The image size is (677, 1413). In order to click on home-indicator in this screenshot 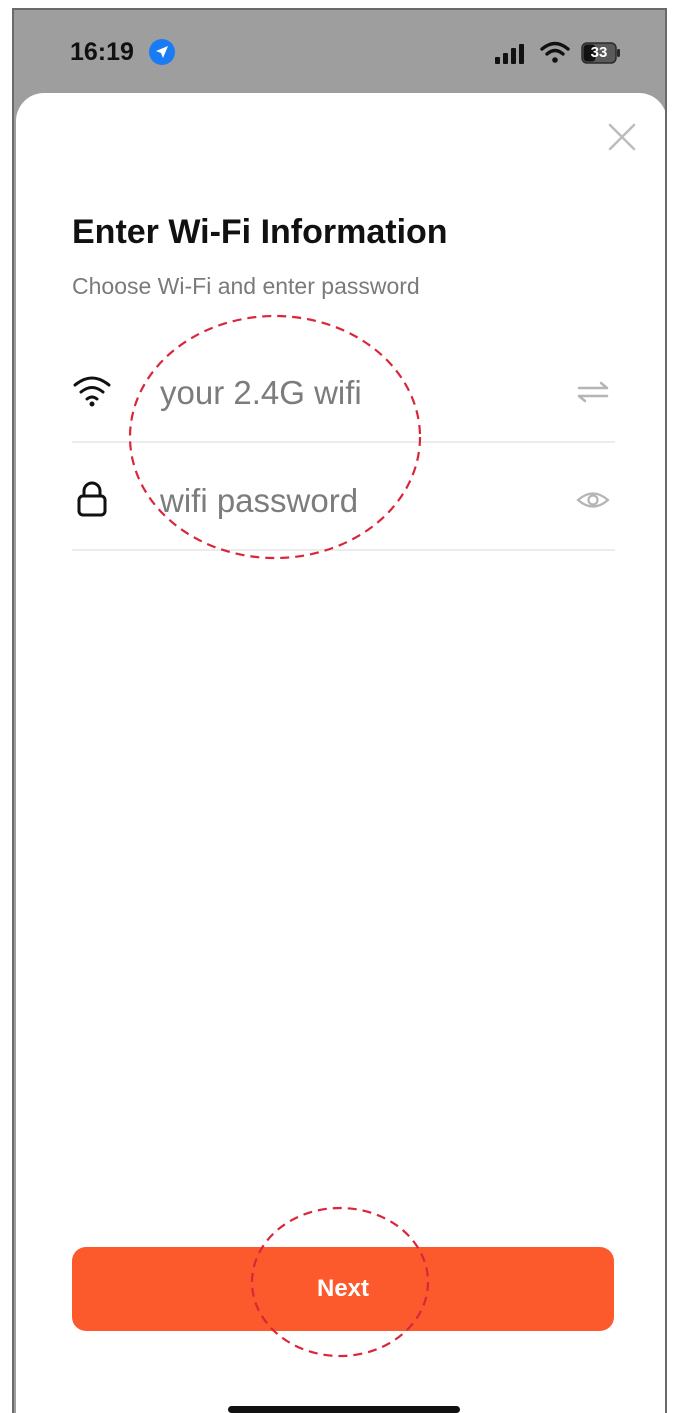, I will do `click(344, 1409)`.